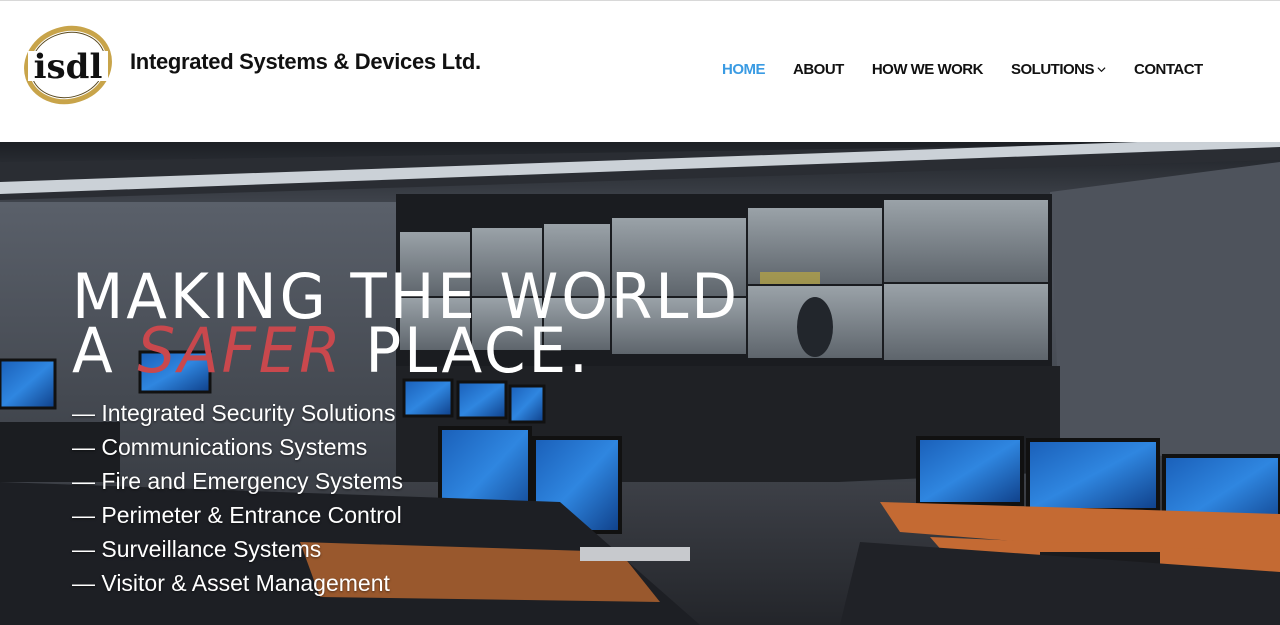 This screenshot has height=625, width=1280. What do you see at coordinates (478, 350) in the screenshot?
I see `headline-suffix: PLACE.` at bounding box center [478, 350].